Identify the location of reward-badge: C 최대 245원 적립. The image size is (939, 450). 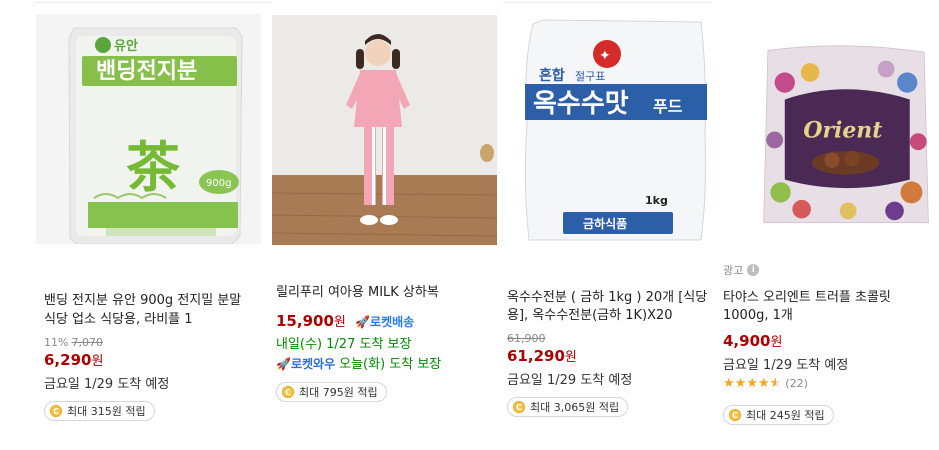
(778, 415).